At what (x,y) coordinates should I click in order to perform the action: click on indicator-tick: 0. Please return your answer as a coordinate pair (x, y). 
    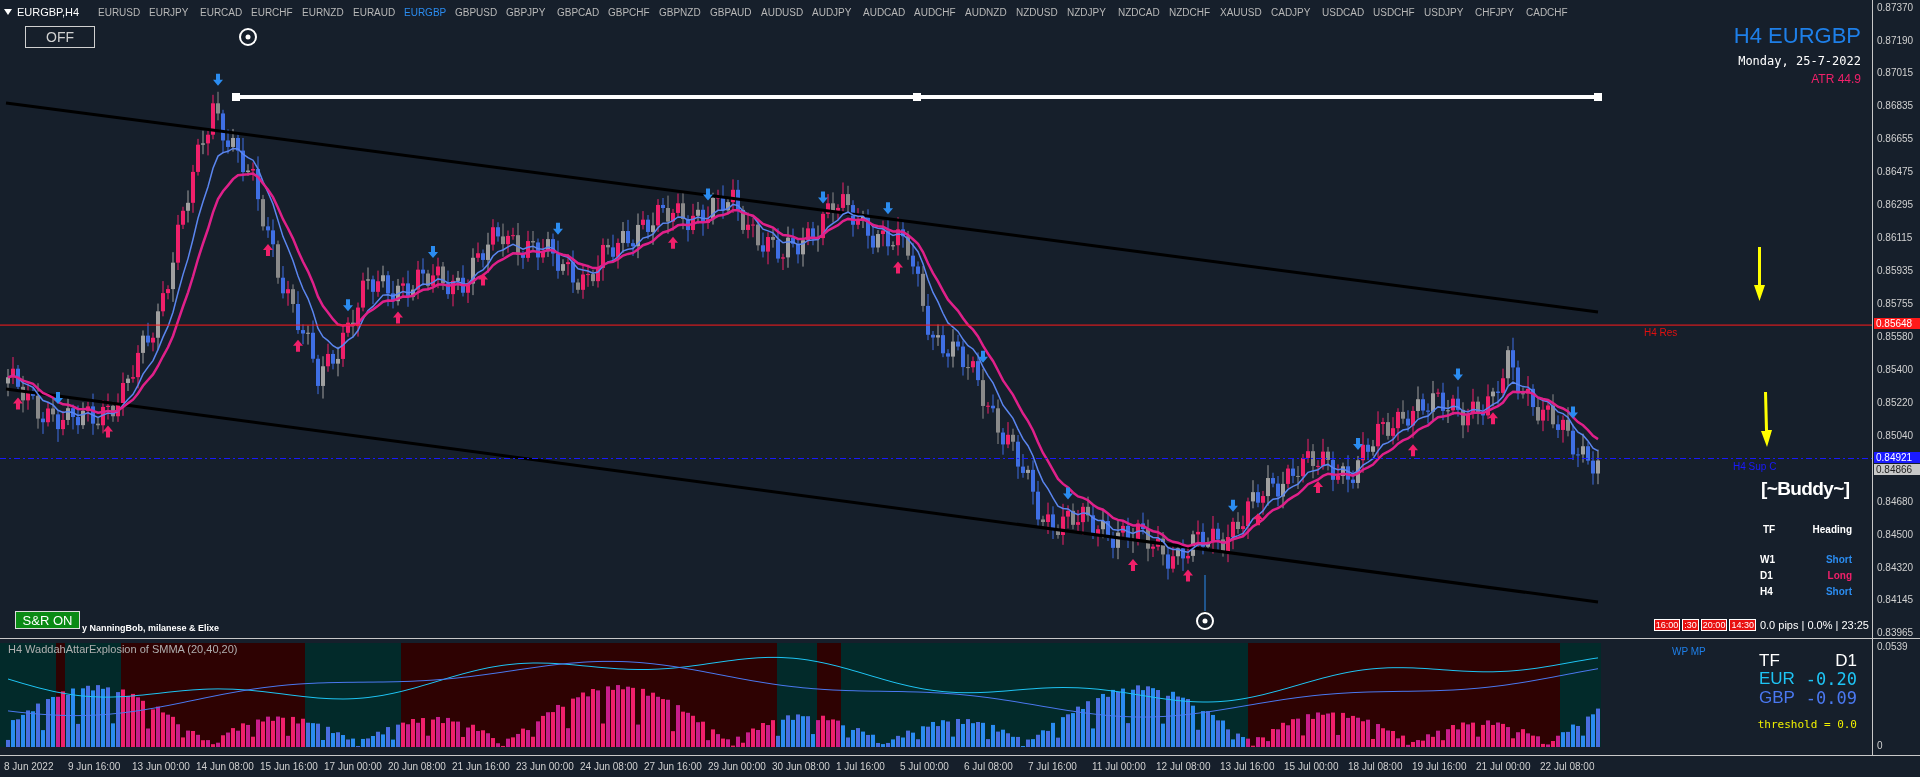
    Looking at the image, I should click on (1880, 745).